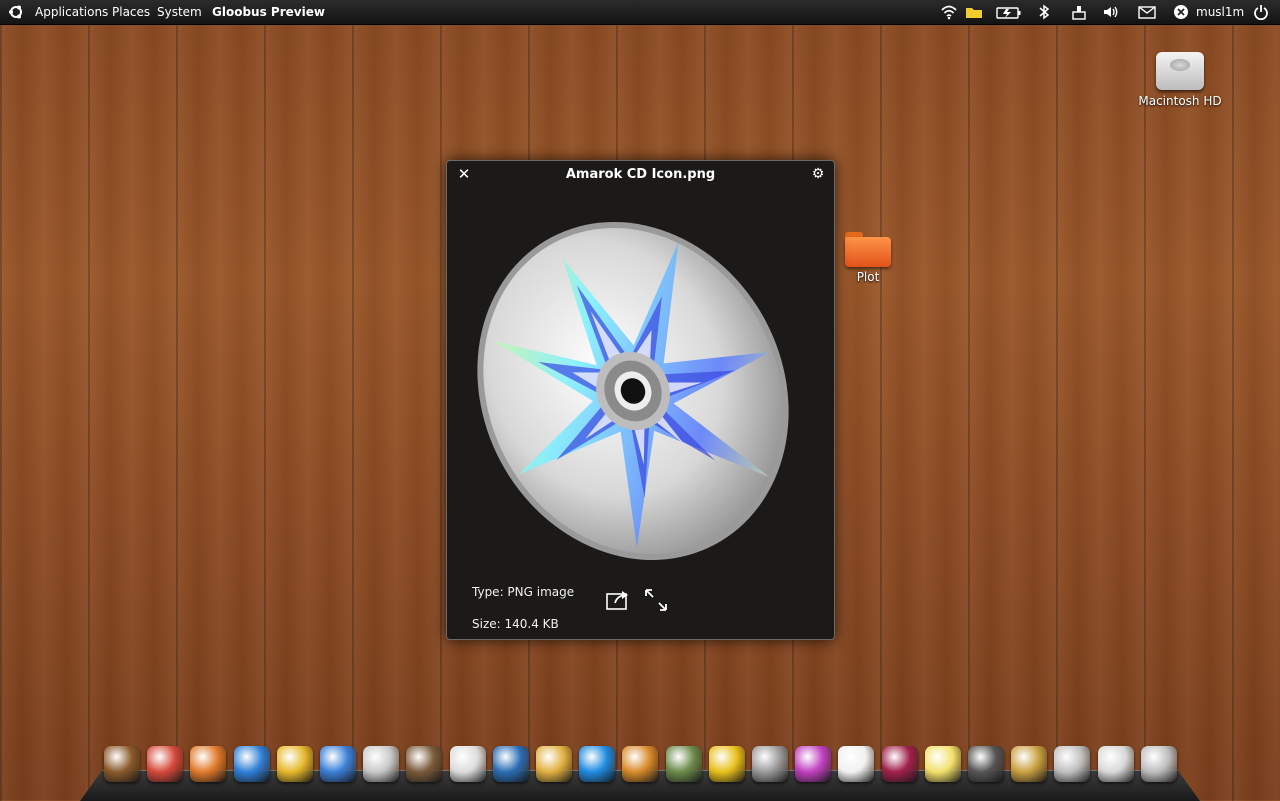  I want to click on desktop-icon-label: Plot, so click(868, 277).